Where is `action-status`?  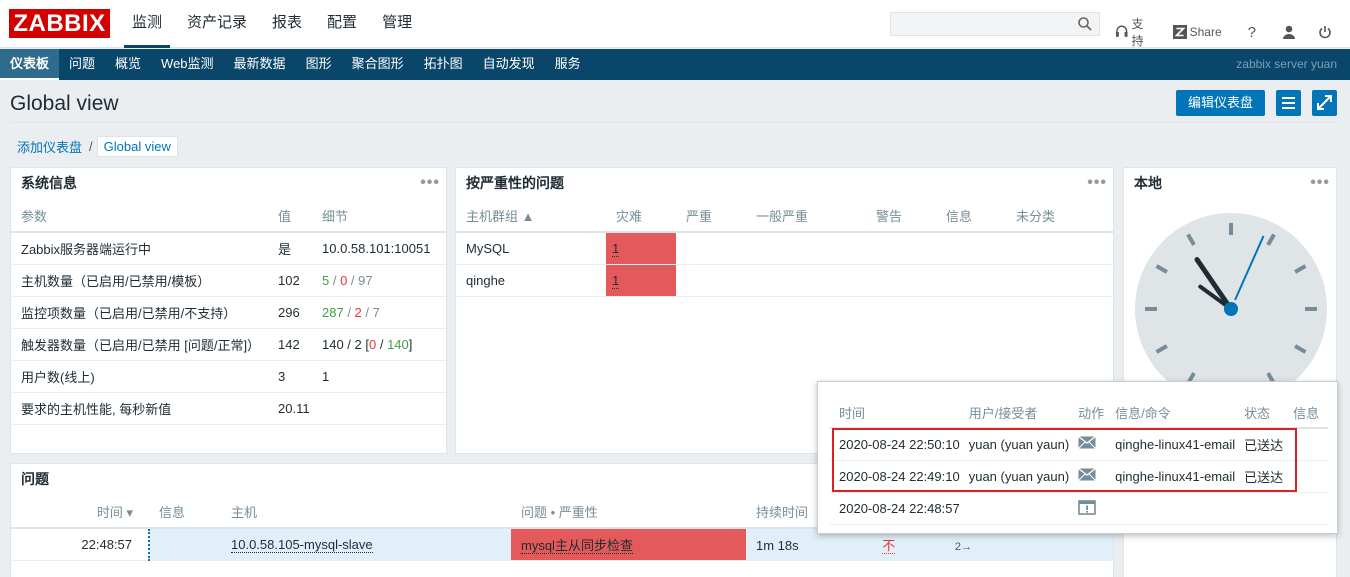 action-status is located at coordinates (1260, 508).